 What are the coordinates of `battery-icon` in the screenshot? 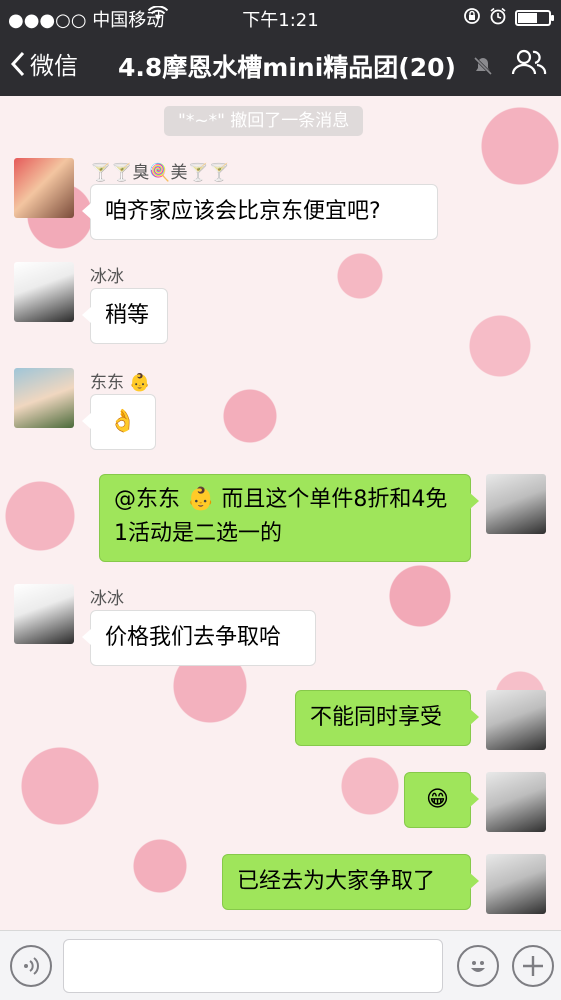 It's located at (534, 18).